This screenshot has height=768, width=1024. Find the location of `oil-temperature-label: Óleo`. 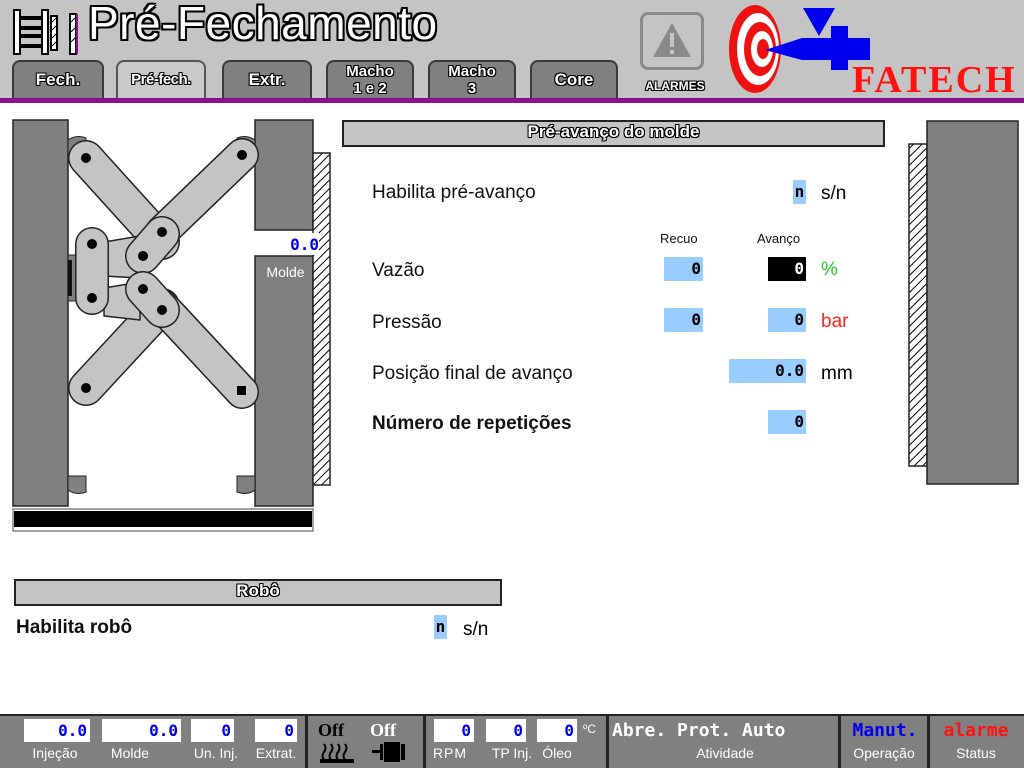

oil-temperature-label: Óleo is located at coordinates (557, 753).